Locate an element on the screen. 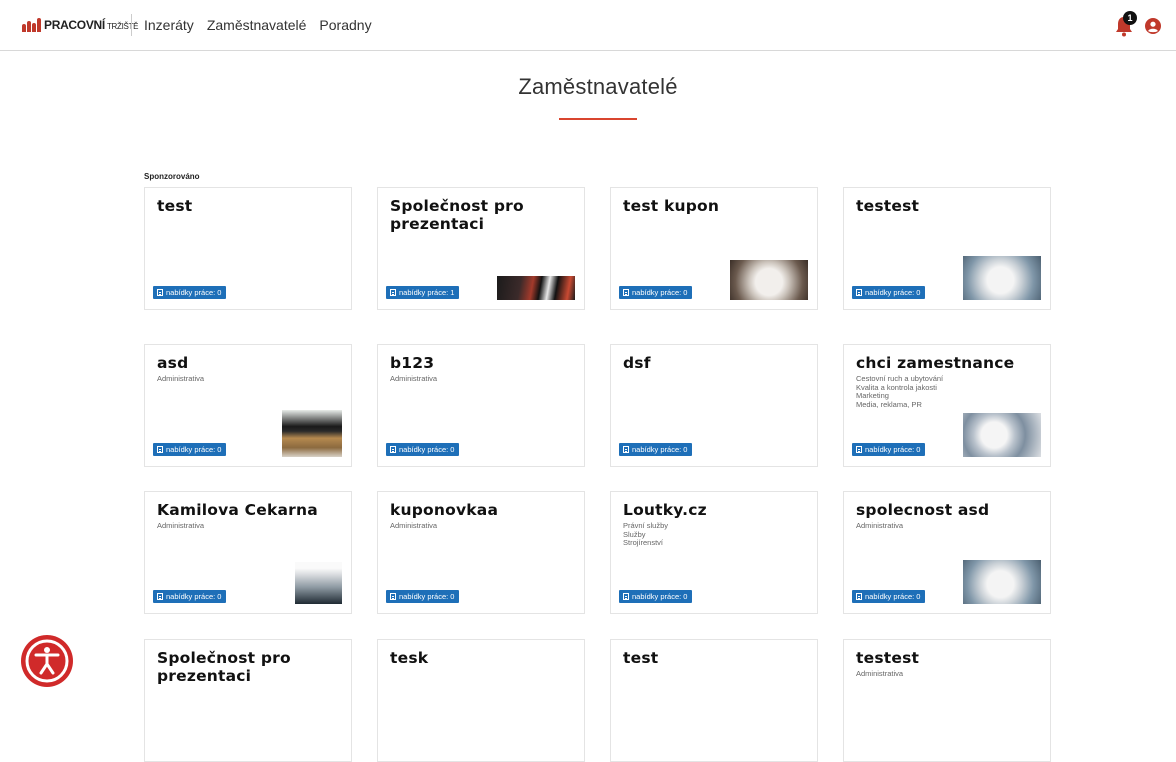 Image resolution: width=1176 pixels, height=762 pixels. employer-name: Kamilova Cekarna is located at coordinates (237, 510).